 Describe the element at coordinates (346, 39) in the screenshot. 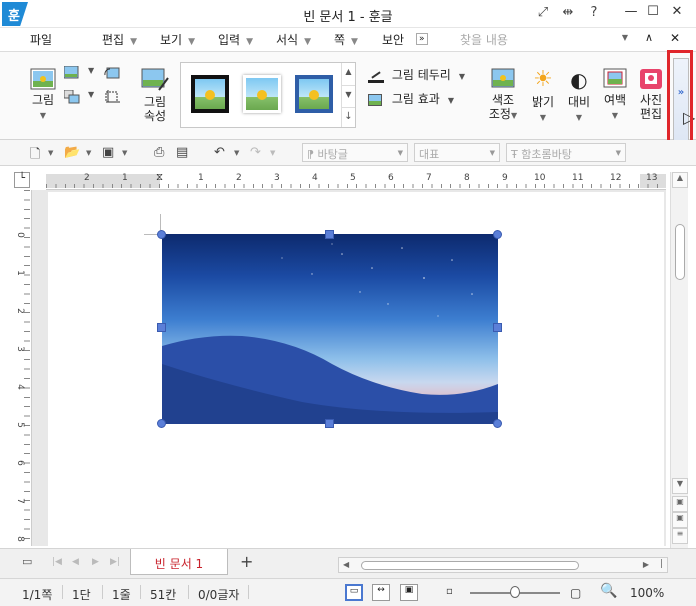

I see `menu-page: 쪽 ▼` at that location.